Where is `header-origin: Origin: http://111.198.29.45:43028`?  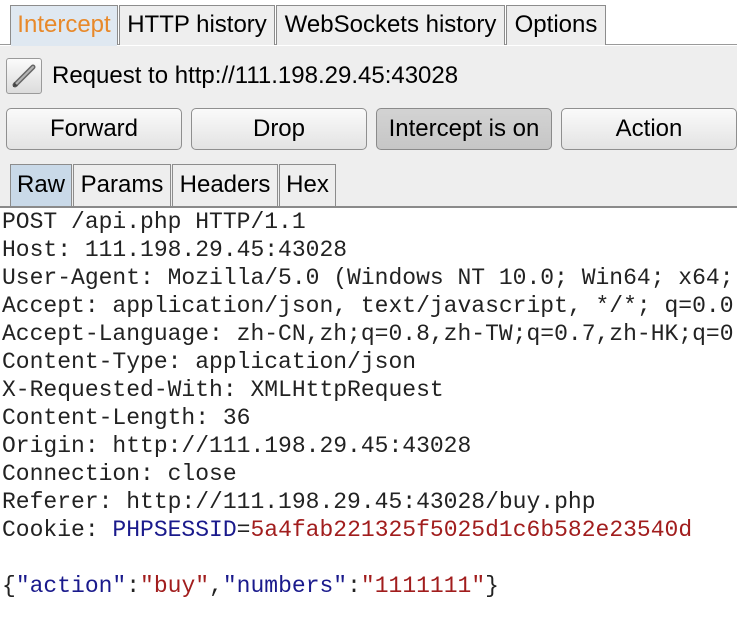
header-origin: Origin: http://111.198.29.45:43028 is located at coordinates (237, 446).